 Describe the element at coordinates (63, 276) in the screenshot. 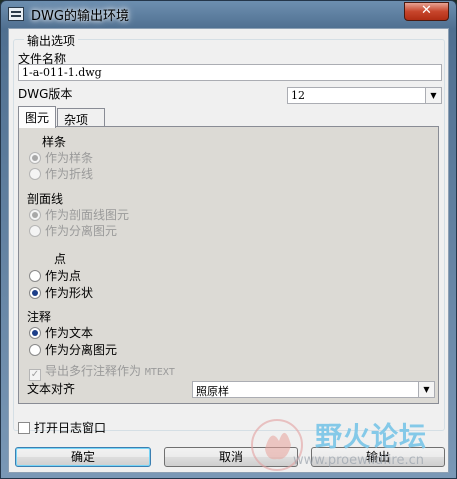

I see `point-as-point-label: 作为点` at that location.